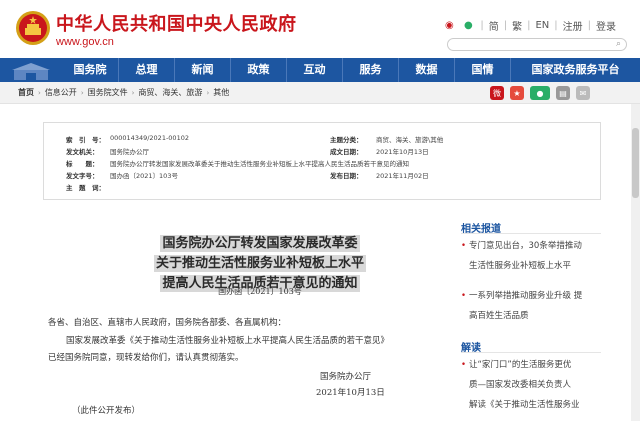 The height and width of the screenshot is (421, 640). I want to click on document-number: 国办函〔2021〕103号, so click(260, 291).